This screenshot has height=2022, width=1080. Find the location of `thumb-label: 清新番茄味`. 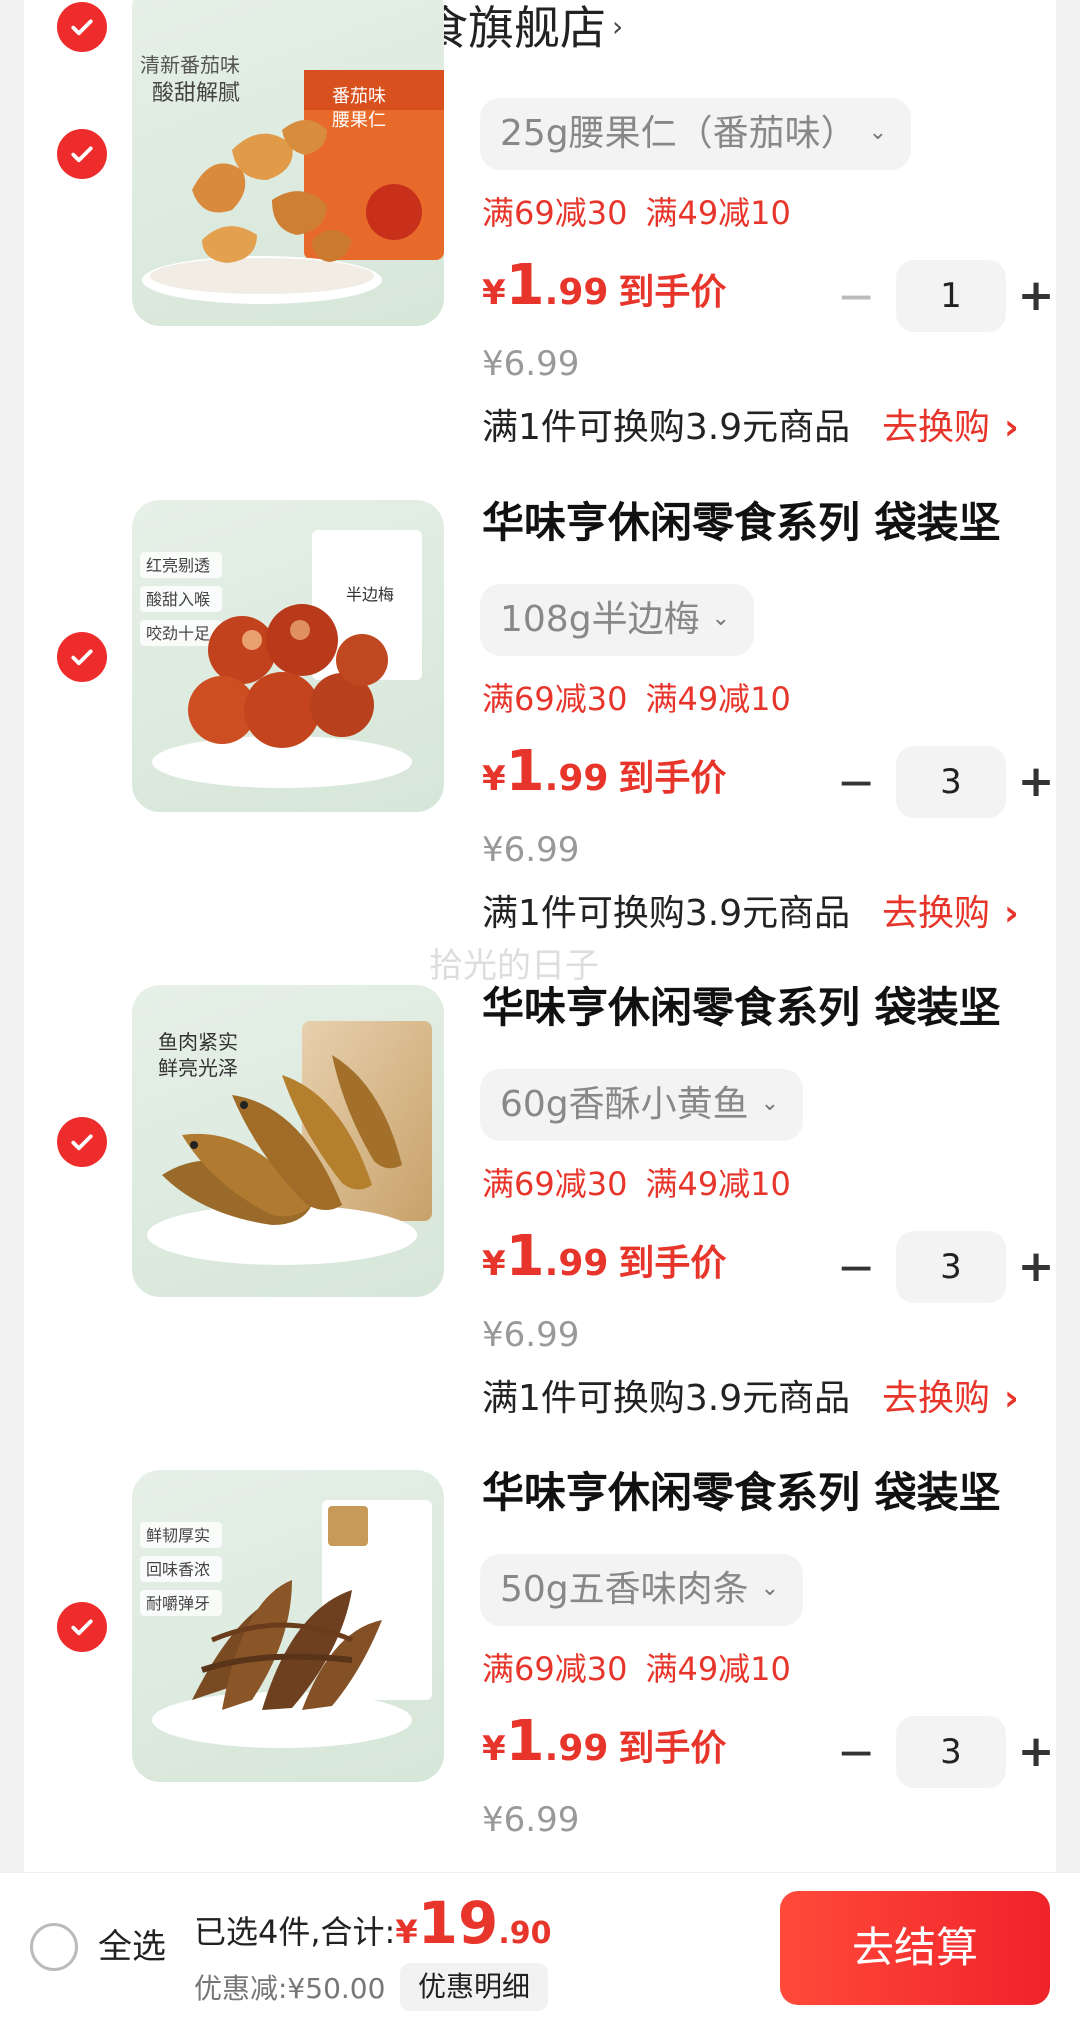

thumb-label: 清新番茄味 is located at coordinates (190, 65).